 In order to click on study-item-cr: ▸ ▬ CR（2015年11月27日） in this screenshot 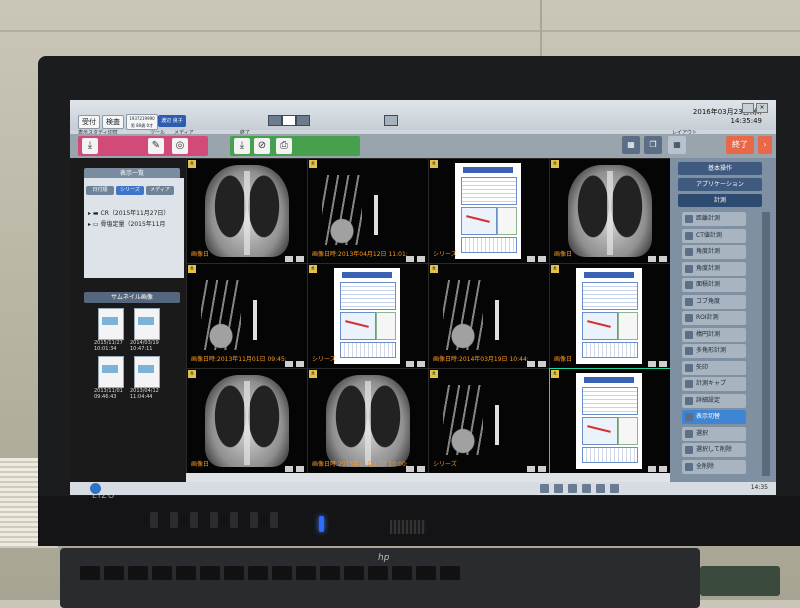, I will do `click(128, 212)`.